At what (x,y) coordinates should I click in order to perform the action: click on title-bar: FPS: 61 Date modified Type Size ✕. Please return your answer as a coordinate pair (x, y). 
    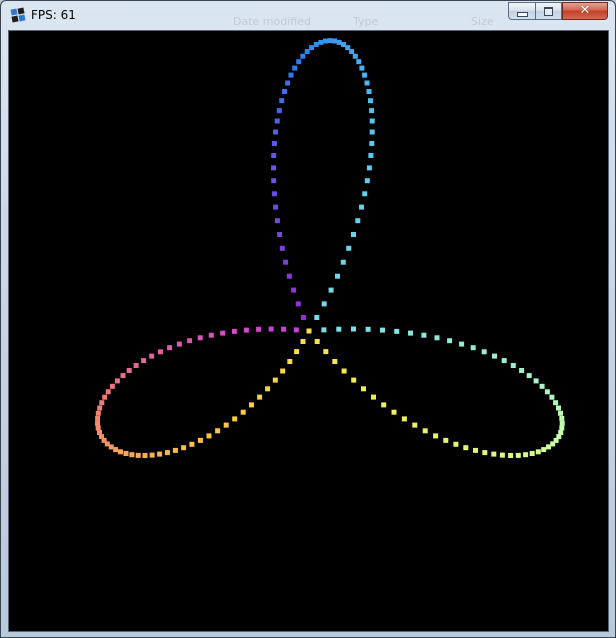
    Looking at the image, I should click on (308, 15).